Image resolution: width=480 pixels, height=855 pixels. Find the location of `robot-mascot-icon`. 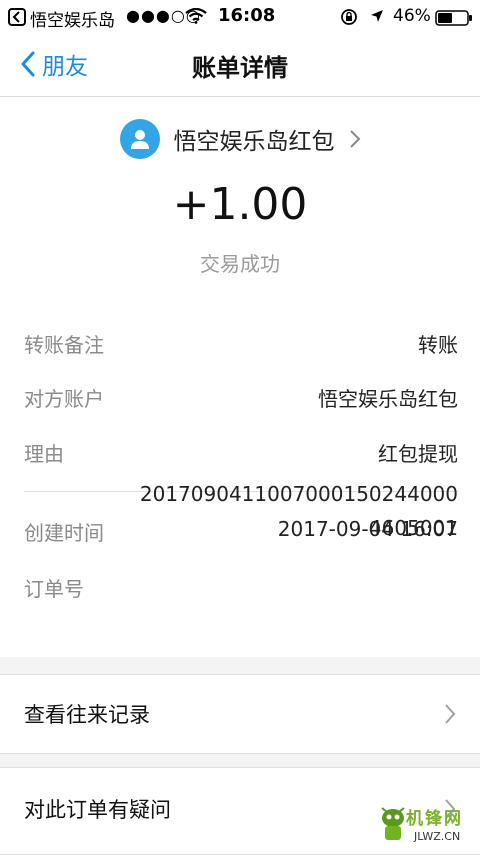

robot-mascot-icon is located at coordinates (393, 823).